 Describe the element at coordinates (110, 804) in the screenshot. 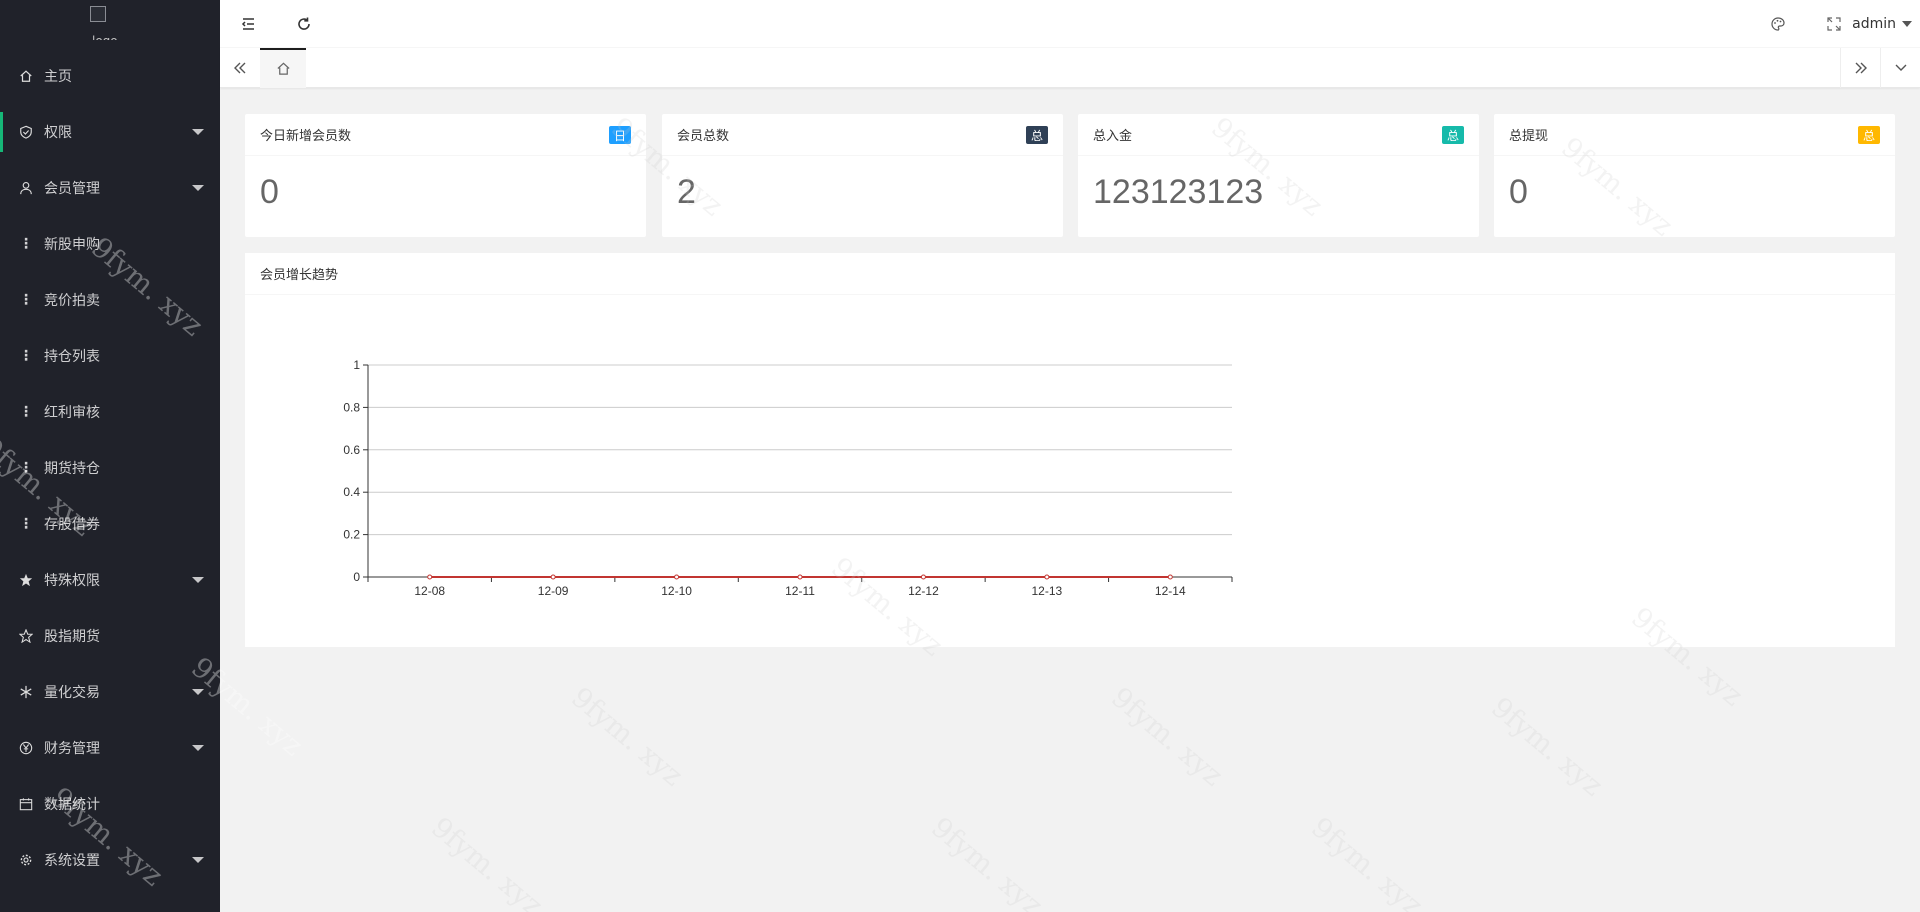

I see `sidebar-item-13: 数据统计` at that location.